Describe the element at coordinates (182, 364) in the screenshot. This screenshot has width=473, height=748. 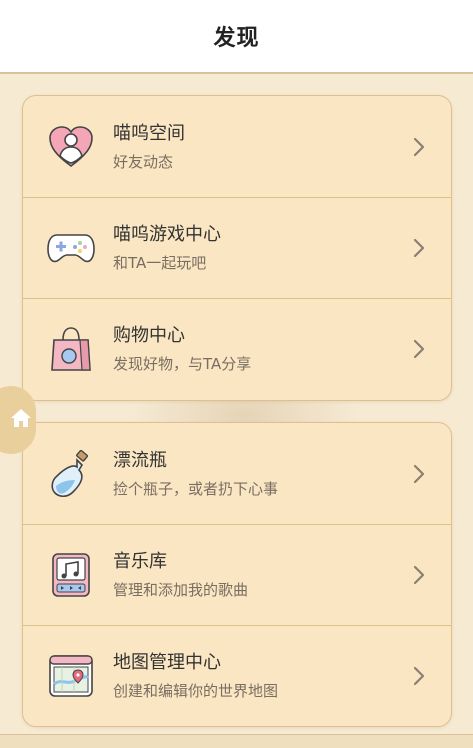
I see `menu-item-subtitle: 发现好物，与TA分享` at that location.